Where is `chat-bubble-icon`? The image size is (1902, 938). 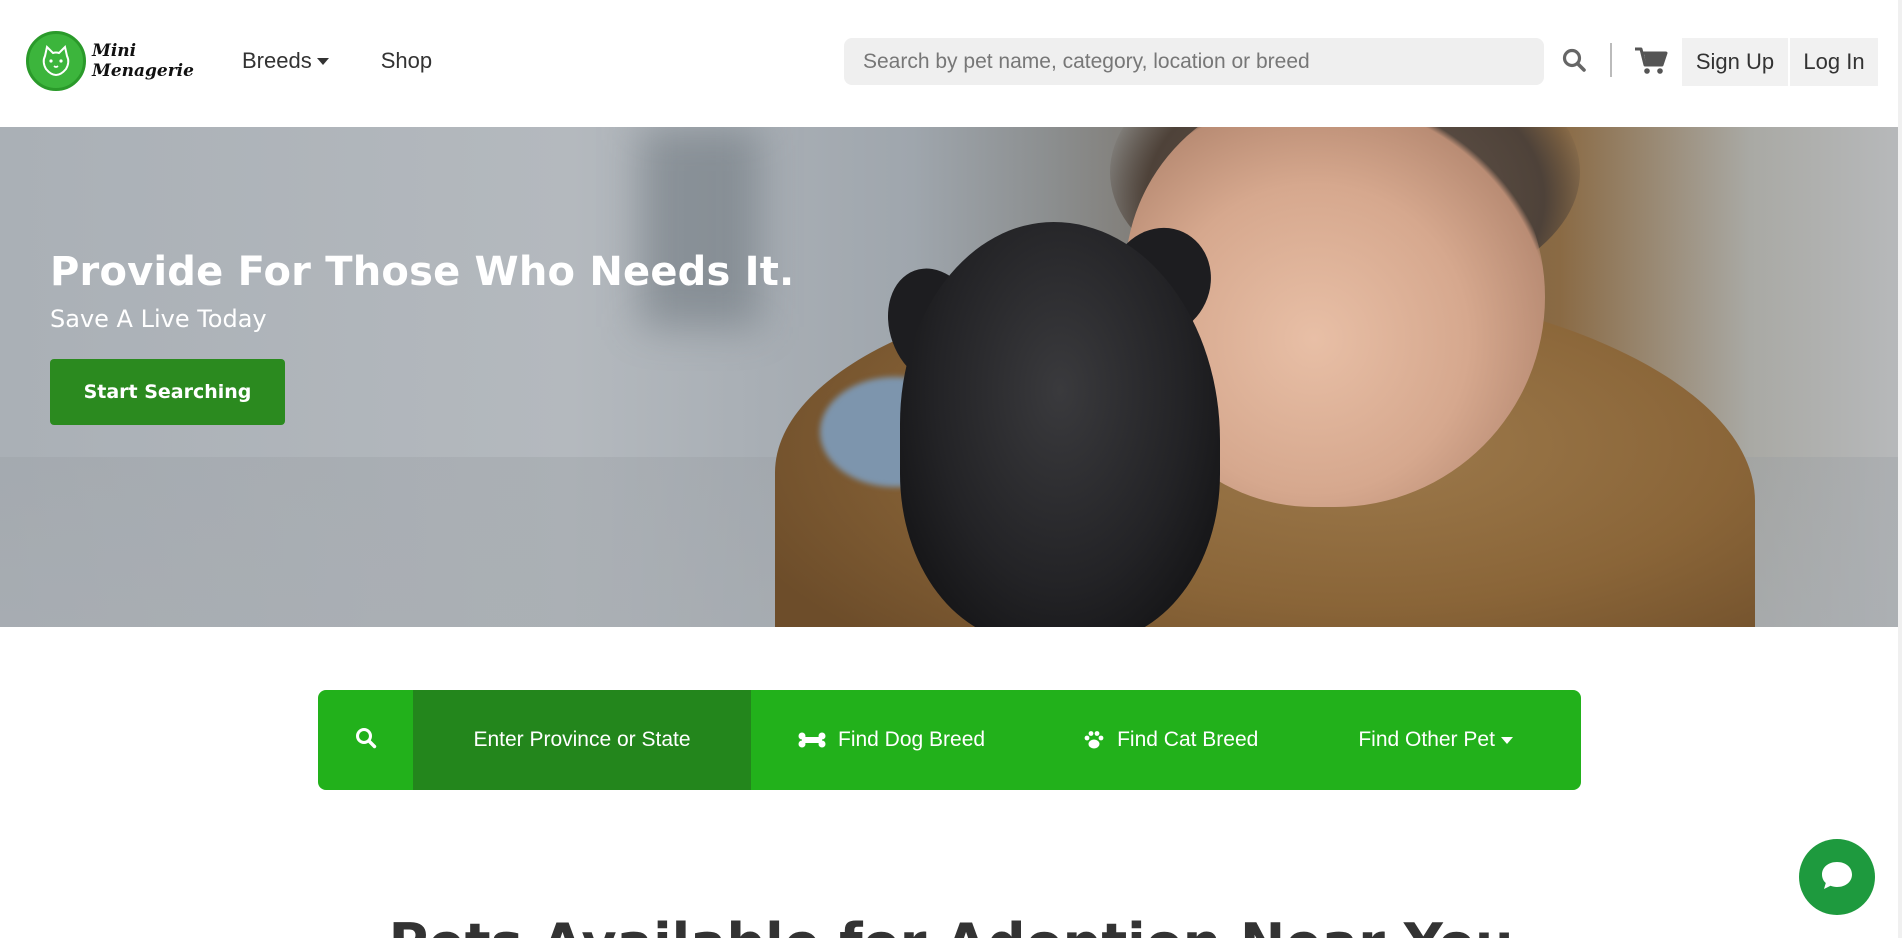
chat-bubble-icon is located at coordinates (1837, 877).